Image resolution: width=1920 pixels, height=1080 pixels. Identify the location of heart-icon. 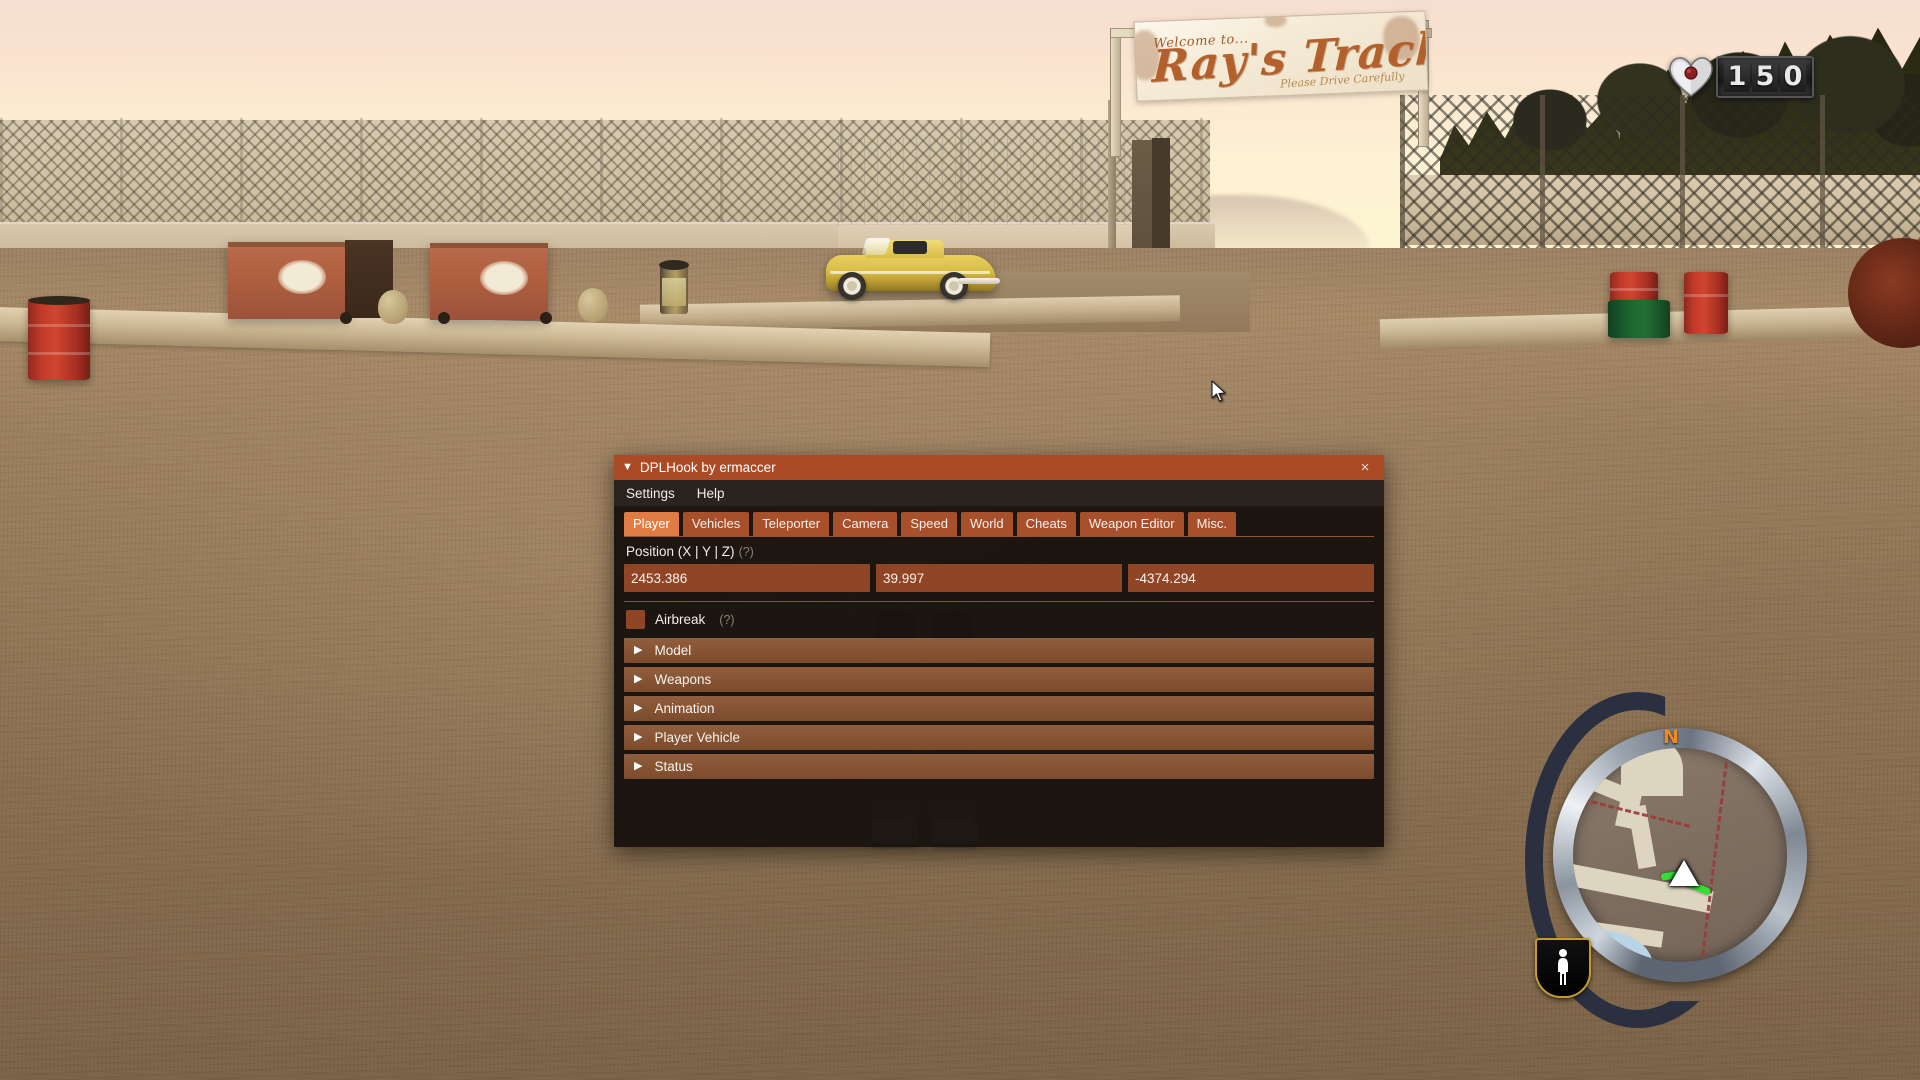
(1691, 77).